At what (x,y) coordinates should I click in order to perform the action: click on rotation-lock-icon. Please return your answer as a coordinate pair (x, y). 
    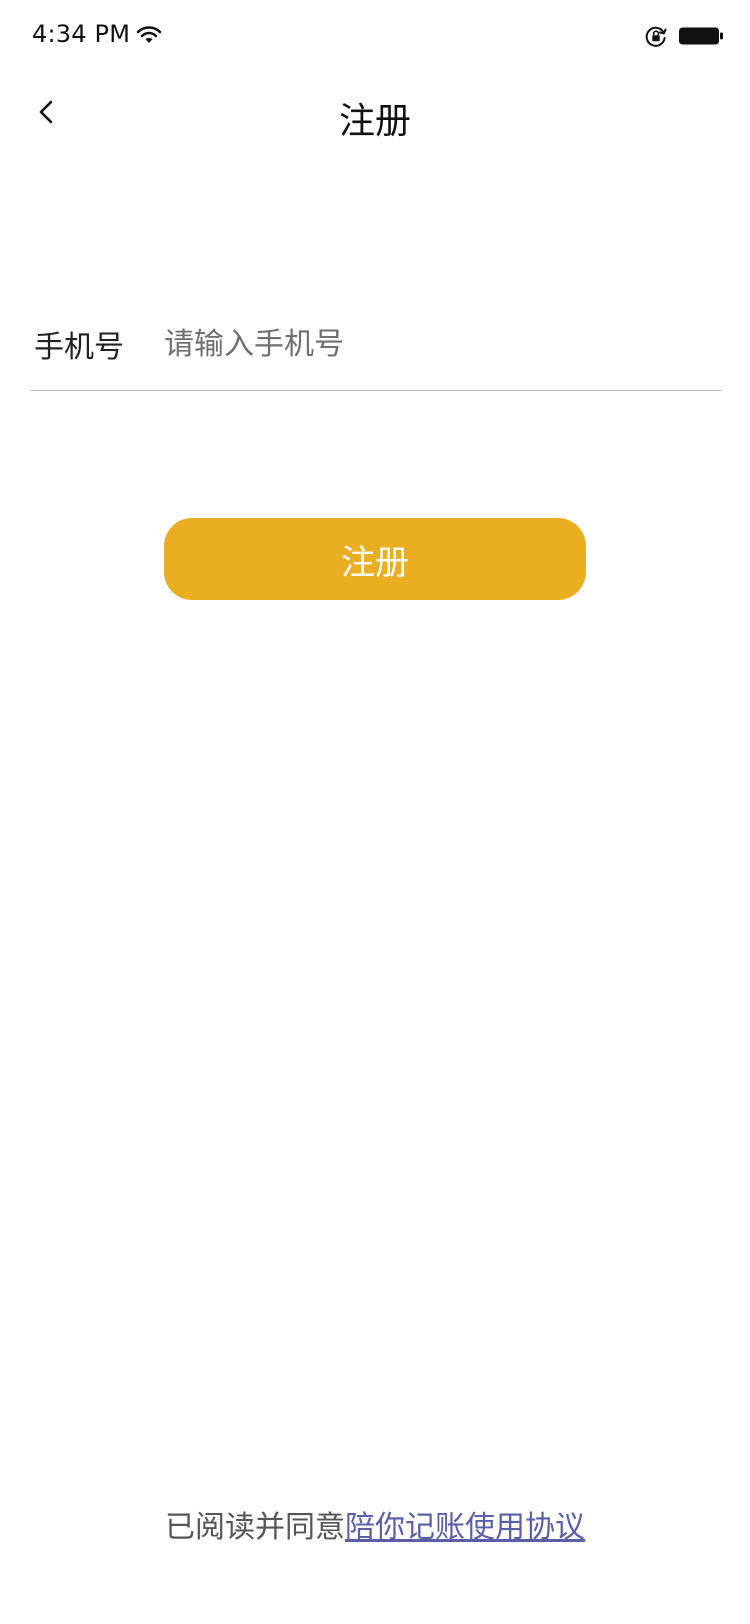
    Looking at the image, I should click on (656, 36).